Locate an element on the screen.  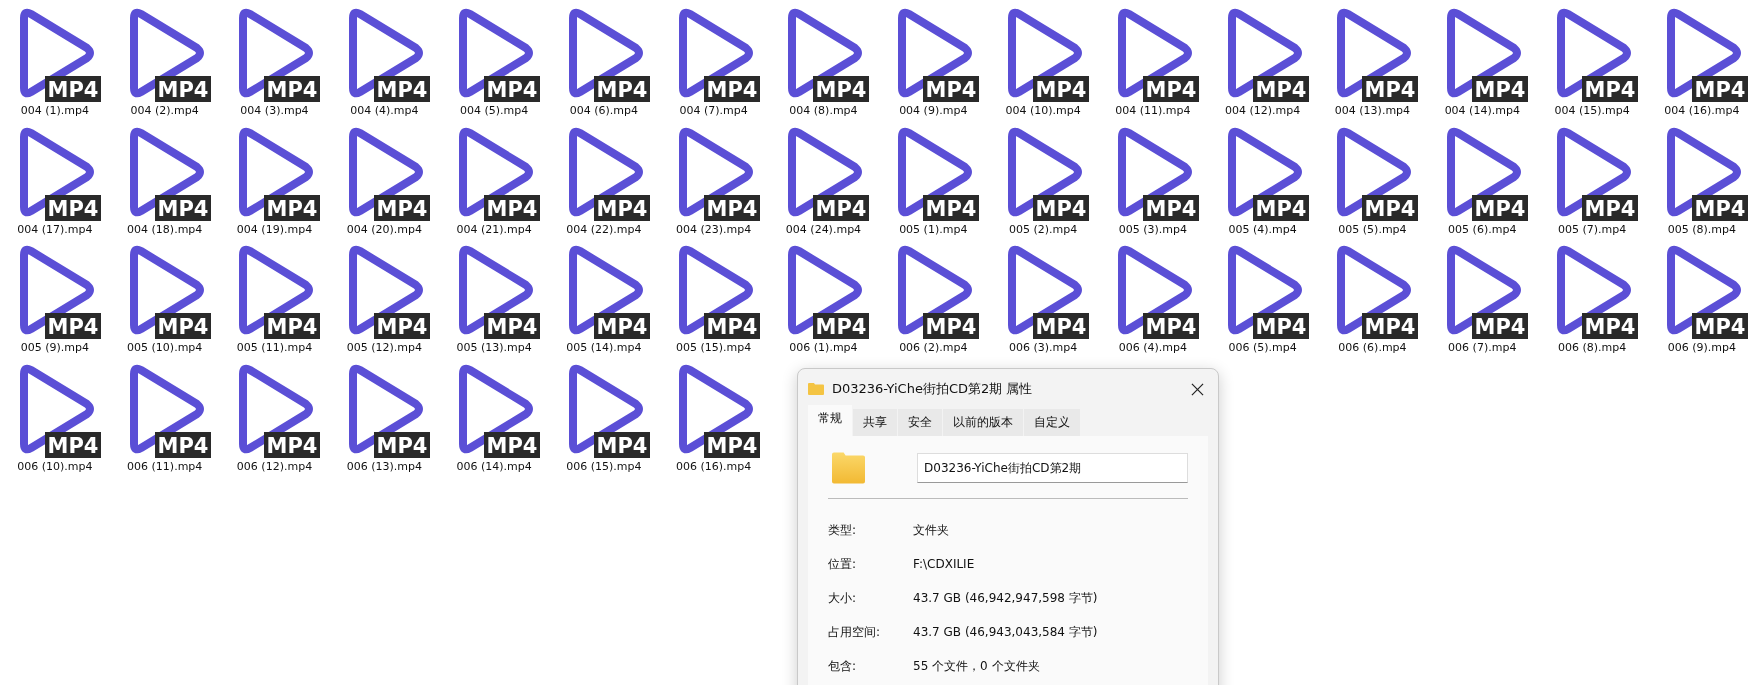
file-name: 005 (7).mp4 is located at coordinates (1592, 229).